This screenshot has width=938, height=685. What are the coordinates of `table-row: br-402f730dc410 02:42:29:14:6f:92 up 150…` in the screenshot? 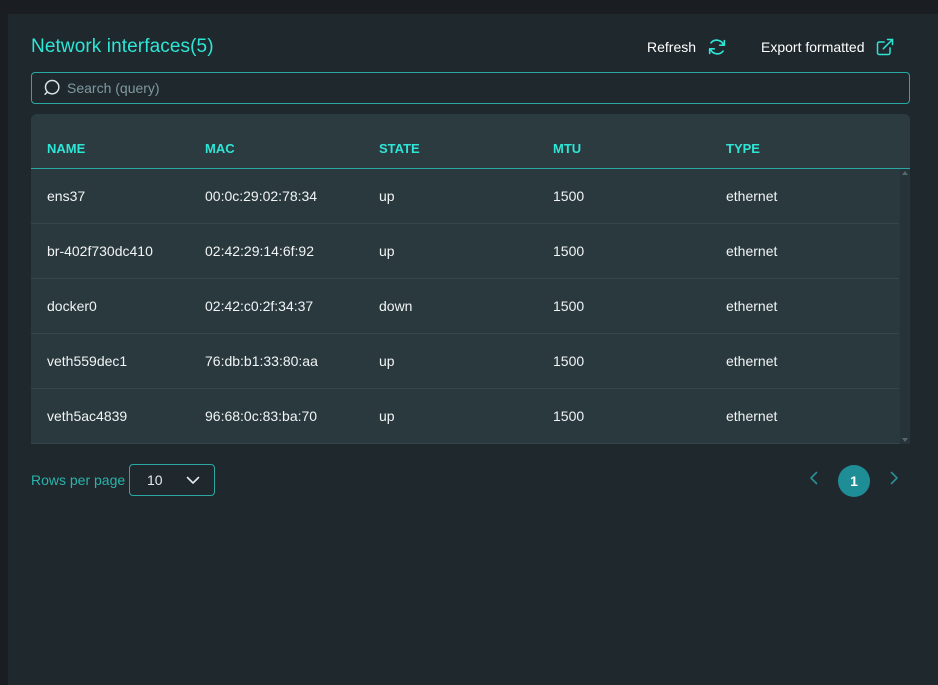 It's located at (465, 251).